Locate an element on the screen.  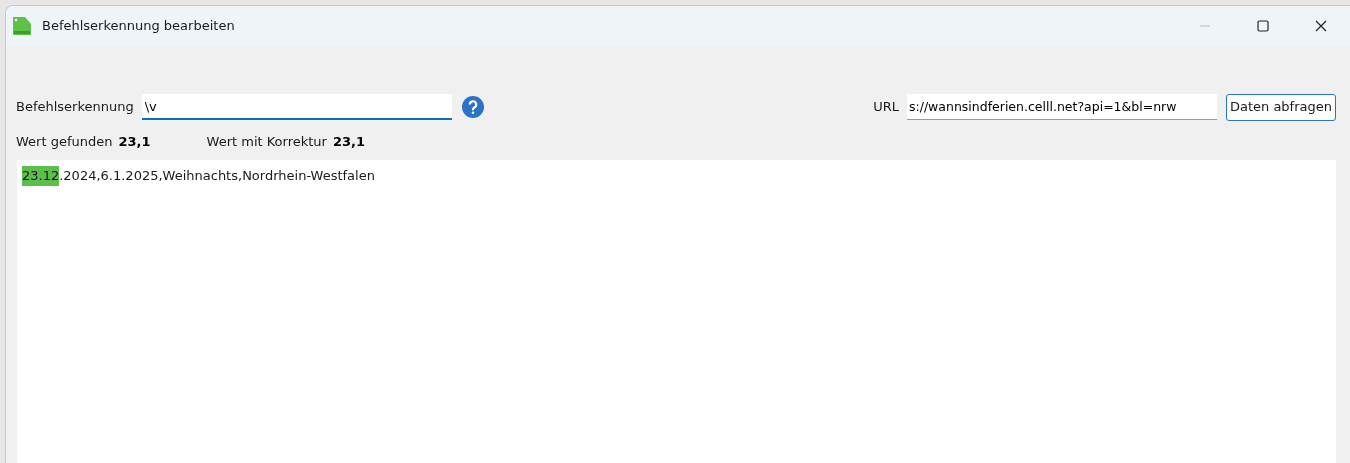
app-icon is located at coordinates (22, 26).